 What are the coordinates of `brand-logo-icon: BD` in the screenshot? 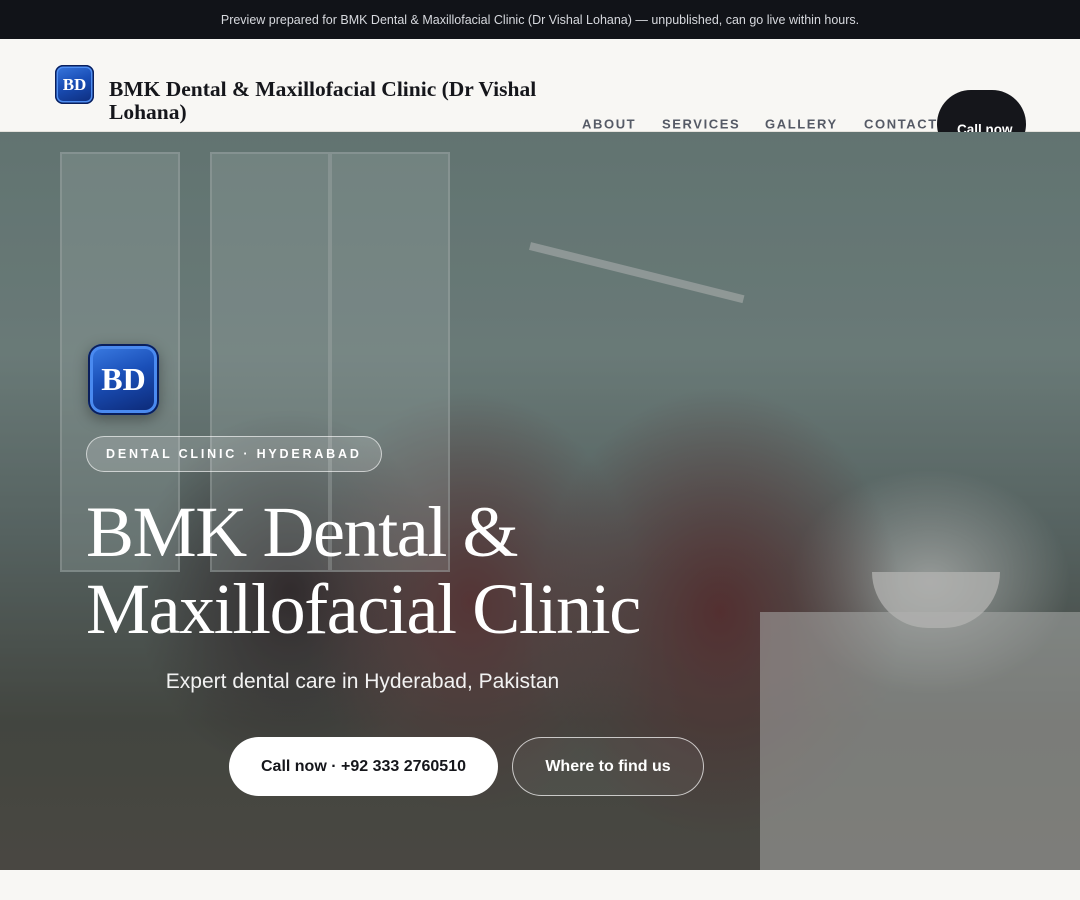 It's located at (74, 84).